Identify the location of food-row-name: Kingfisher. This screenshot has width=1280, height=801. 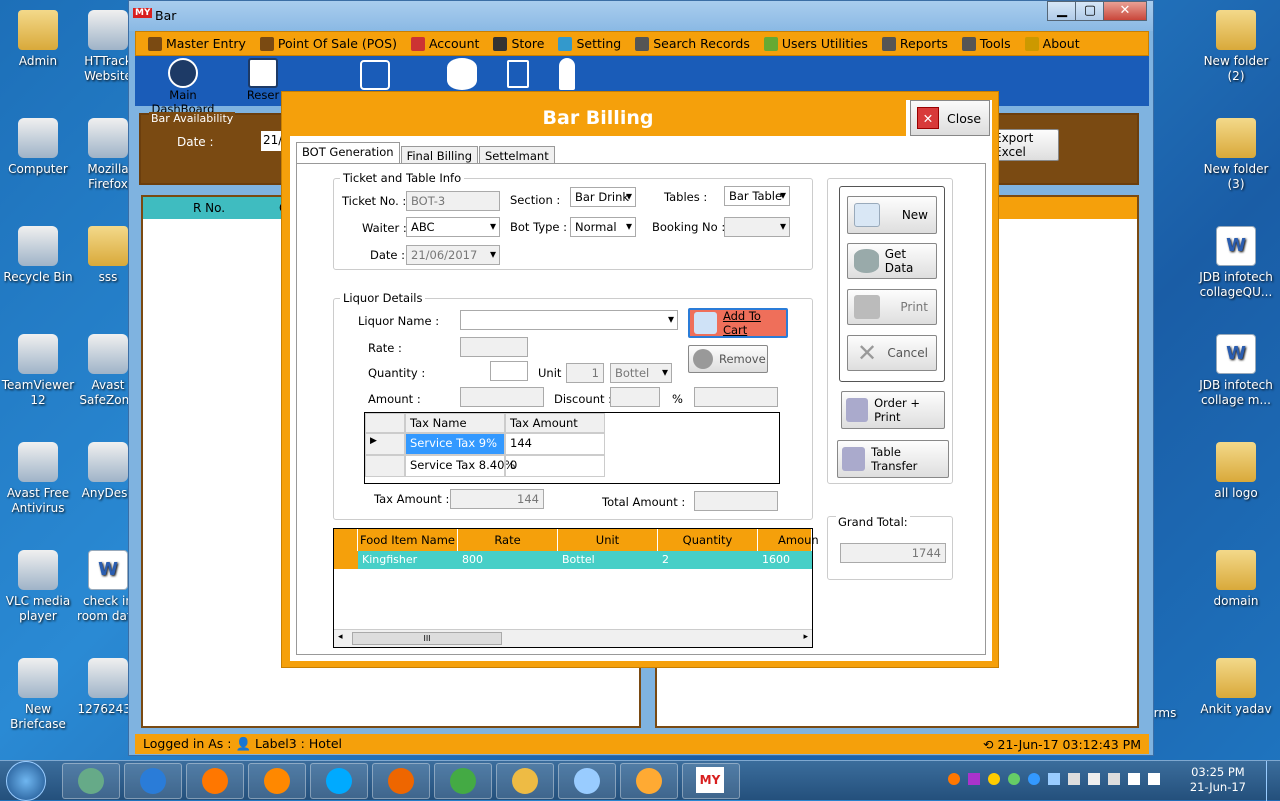
(408, 560).